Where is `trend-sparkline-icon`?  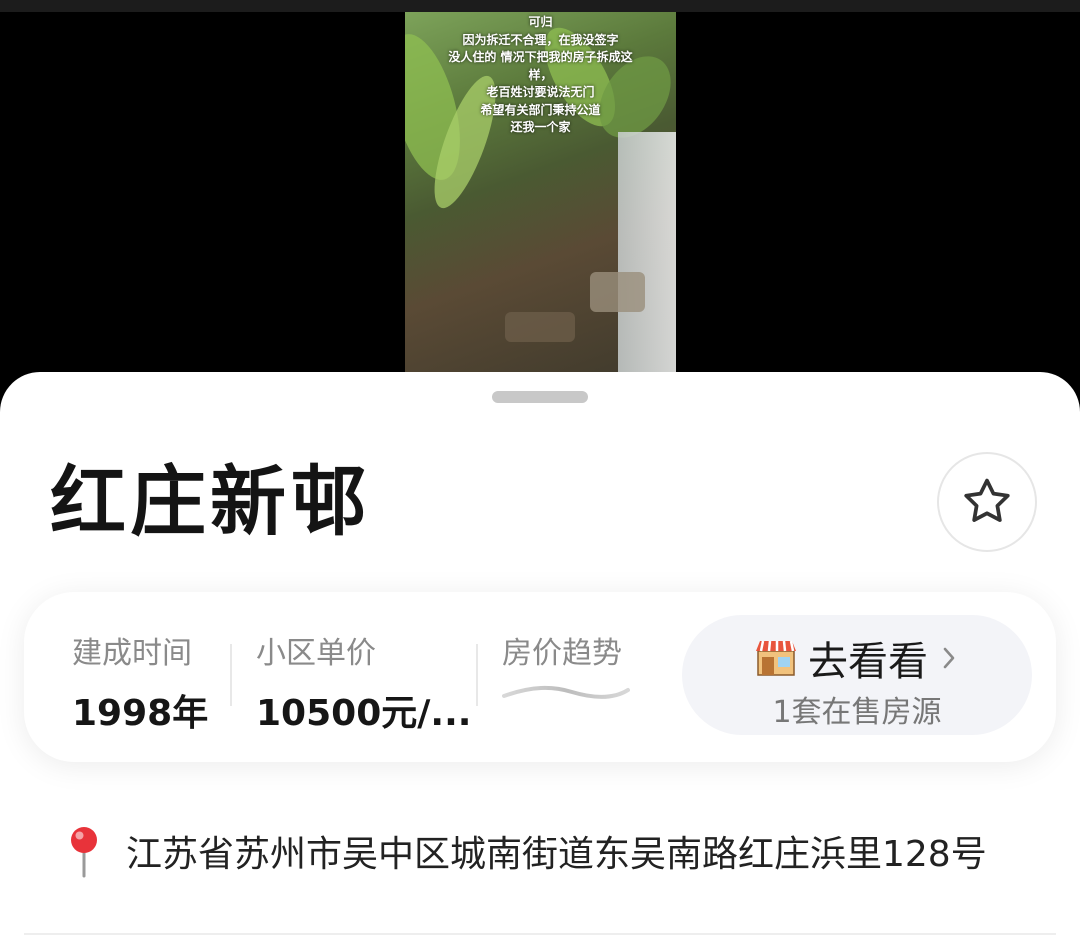 trend-sparkline-icon is located at coordinates (566, 692).